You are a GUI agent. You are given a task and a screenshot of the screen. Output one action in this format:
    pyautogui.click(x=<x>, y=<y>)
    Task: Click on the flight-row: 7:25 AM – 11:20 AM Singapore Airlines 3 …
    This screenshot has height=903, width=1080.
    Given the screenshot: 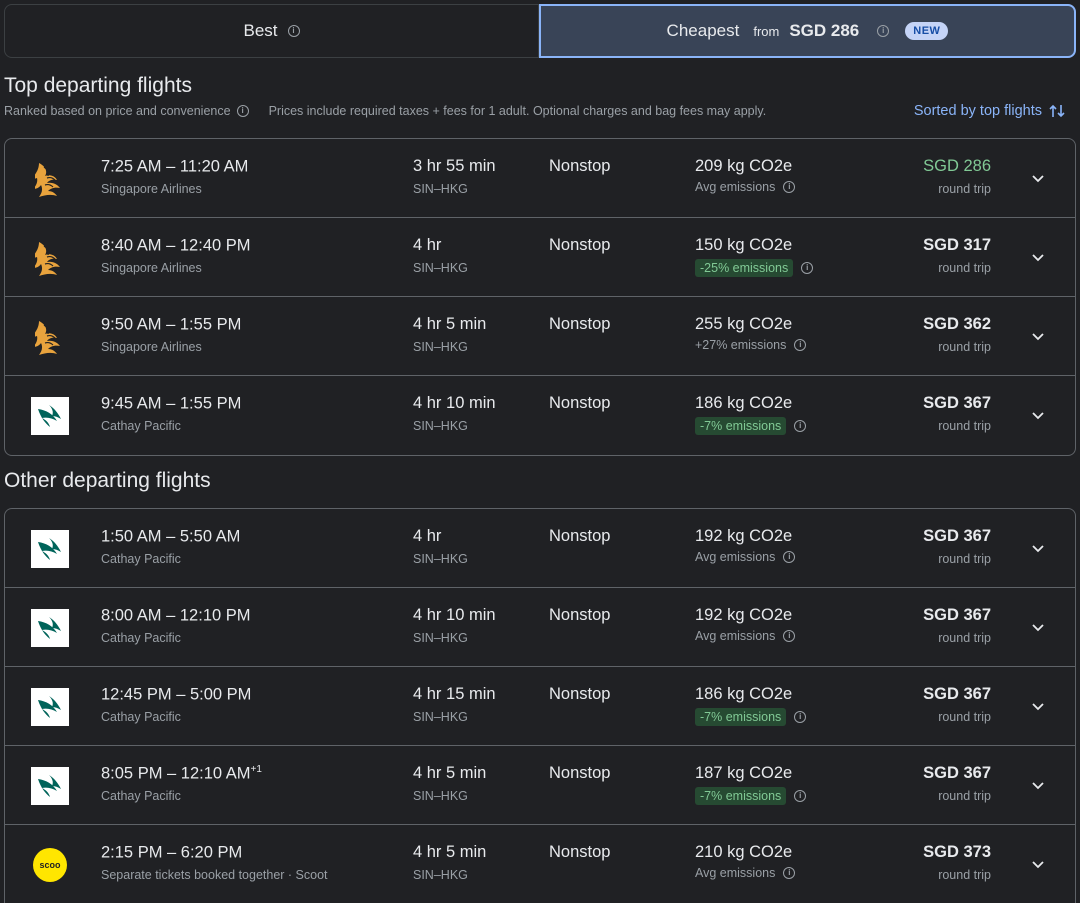 What is the action you would take?
    pyautogui.click(x=540, y=178)
    